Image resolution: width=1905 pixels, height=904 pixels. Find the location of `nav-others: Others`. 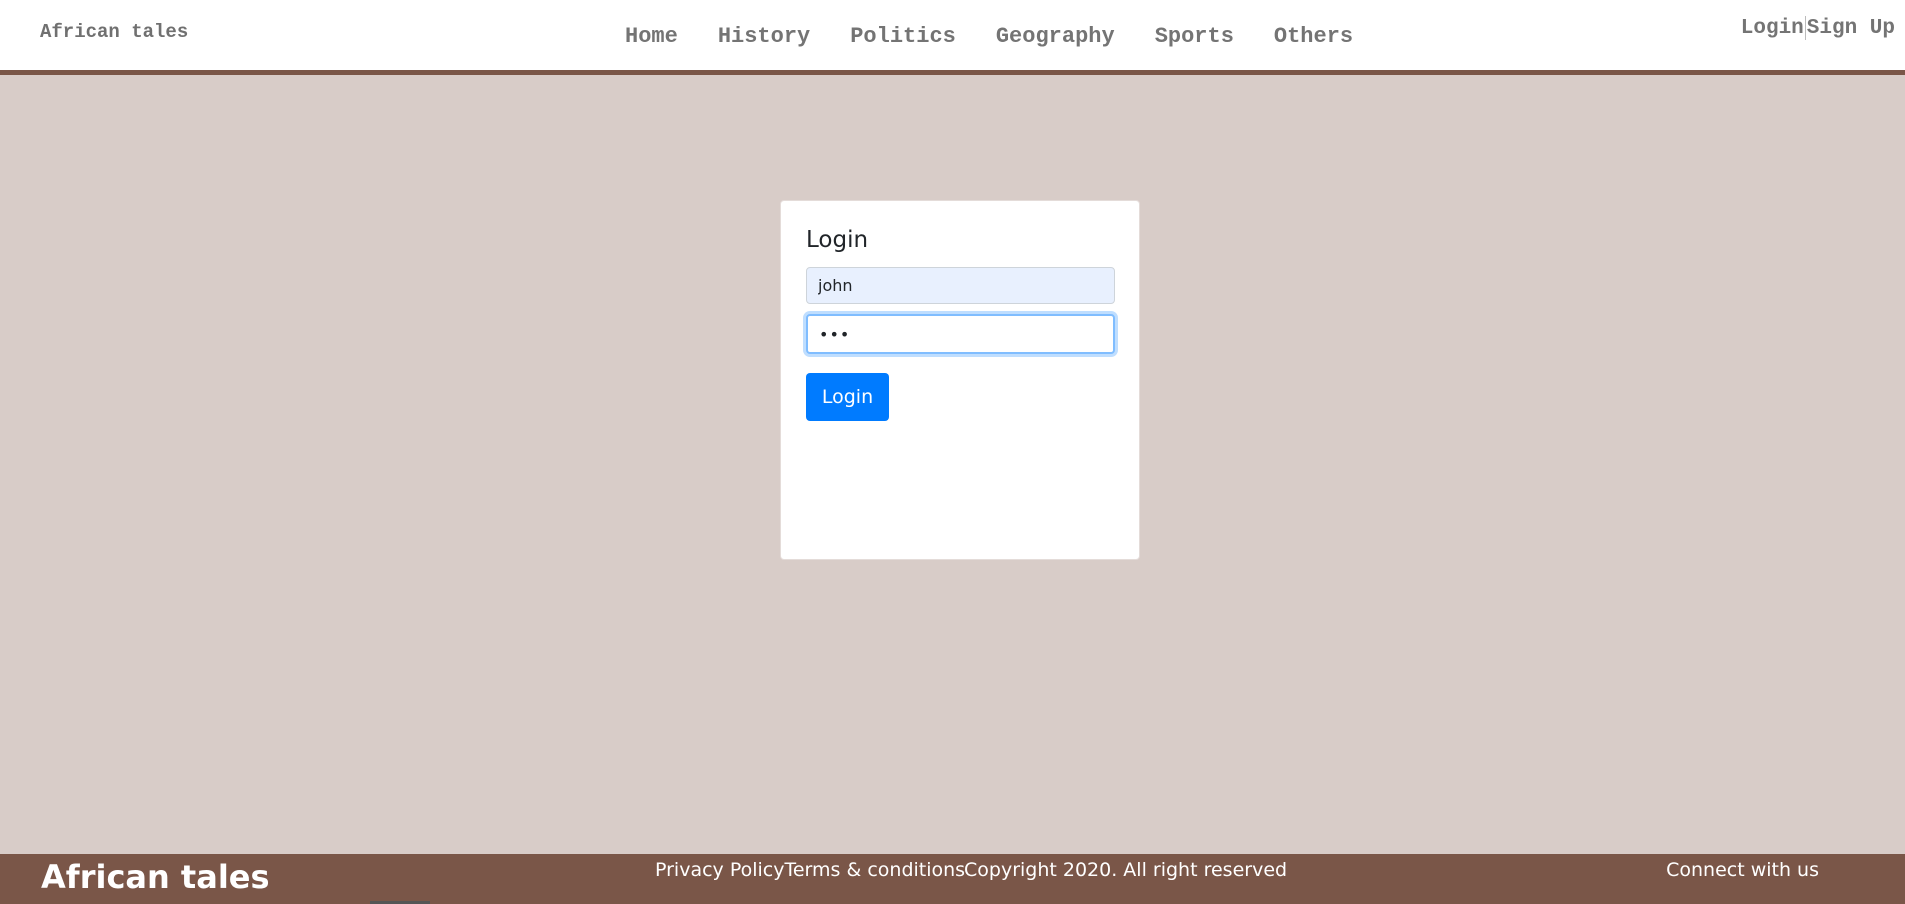

nav-others: Others is located at coordinates (1313, 36).